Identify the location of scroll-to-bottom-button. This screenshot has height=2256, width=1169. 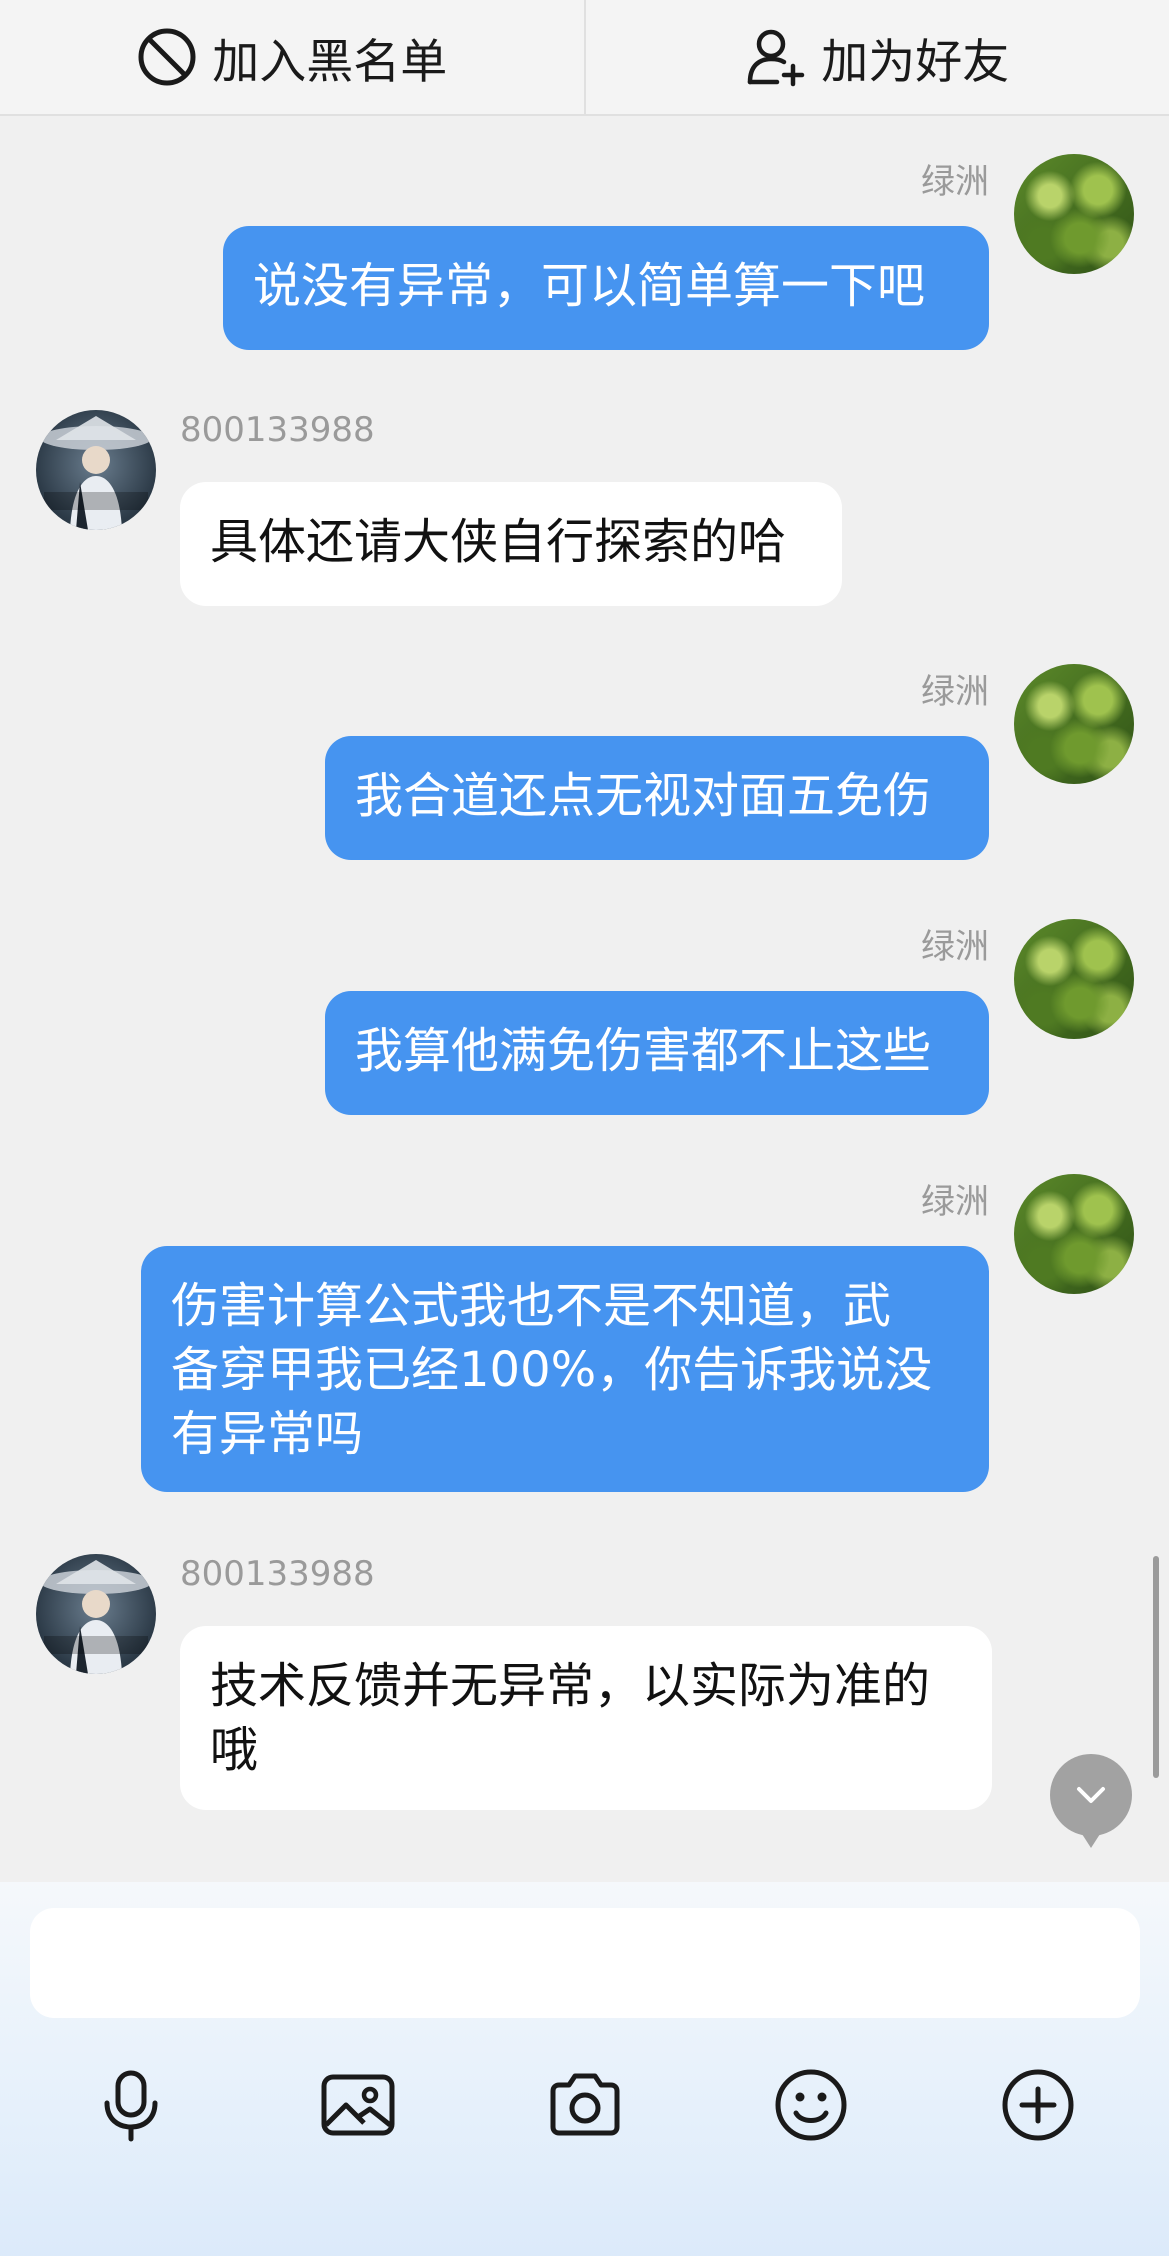
(1091, 1801).